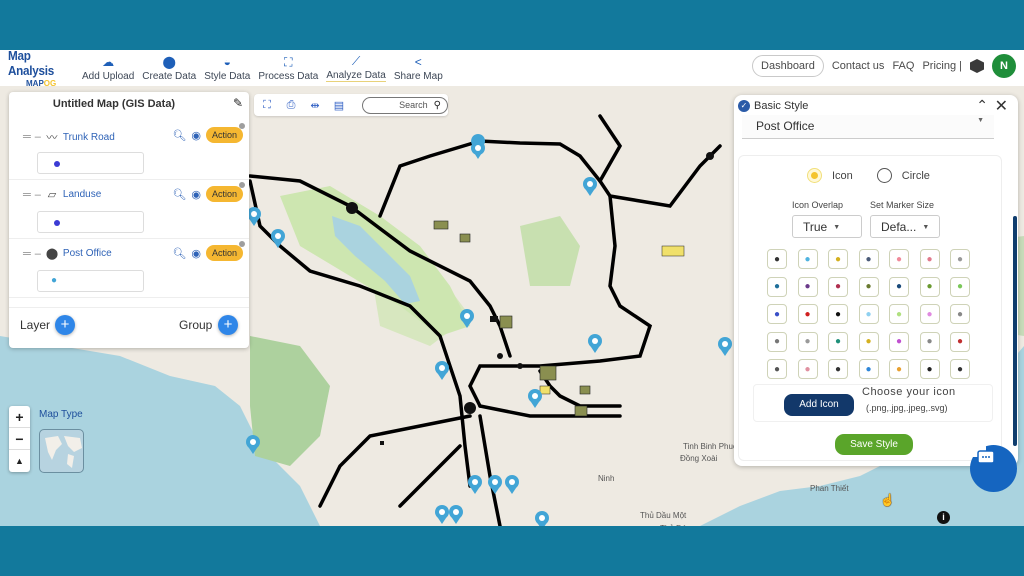  Describe the element at coordinates (129, 268) in the screenshot. I see `layer-row-post-office: ═ – ⬤ Post Office 🔍︎ ◉ Action ●` at that location.